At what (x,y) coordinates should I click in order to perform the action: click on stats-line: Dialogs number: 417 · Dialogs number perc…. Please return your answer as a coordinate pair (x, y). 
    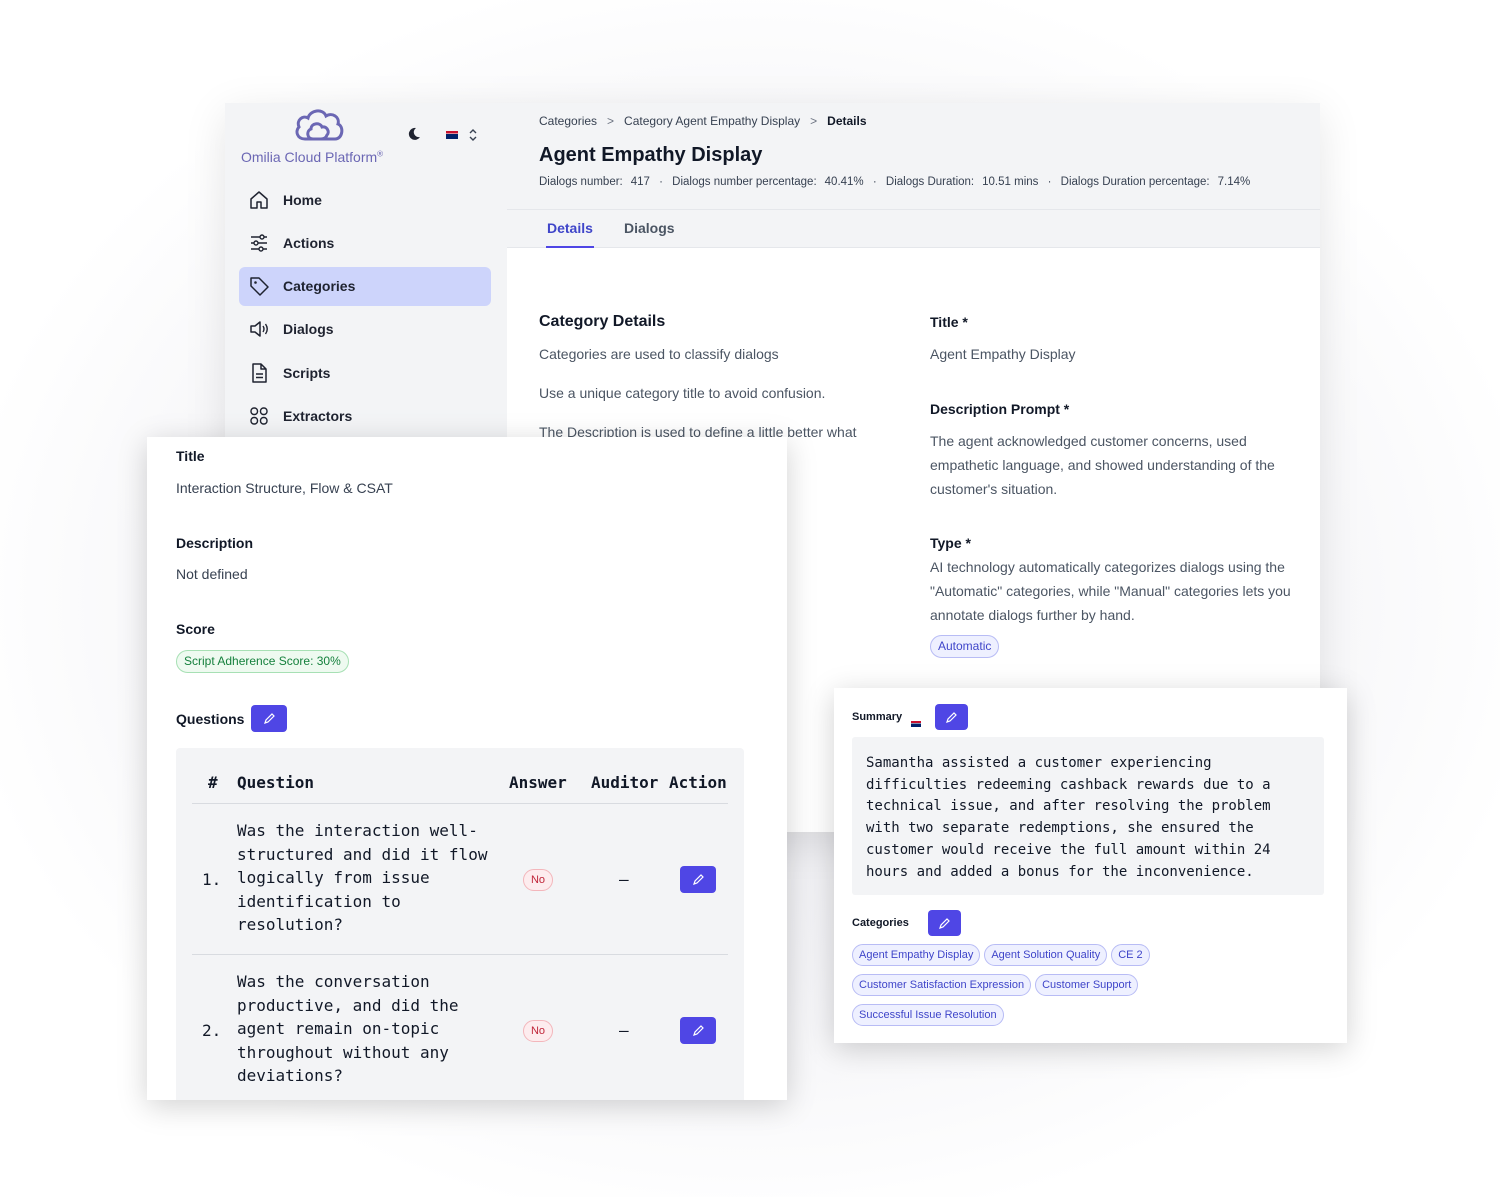
    Looking at the image, I should click on (895, 182).